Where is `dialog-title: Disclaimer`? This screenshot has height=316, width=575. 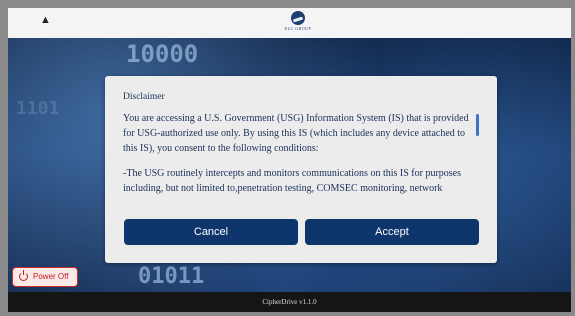
dialog-title: Disclaimer is located at coordinates (144, 97).